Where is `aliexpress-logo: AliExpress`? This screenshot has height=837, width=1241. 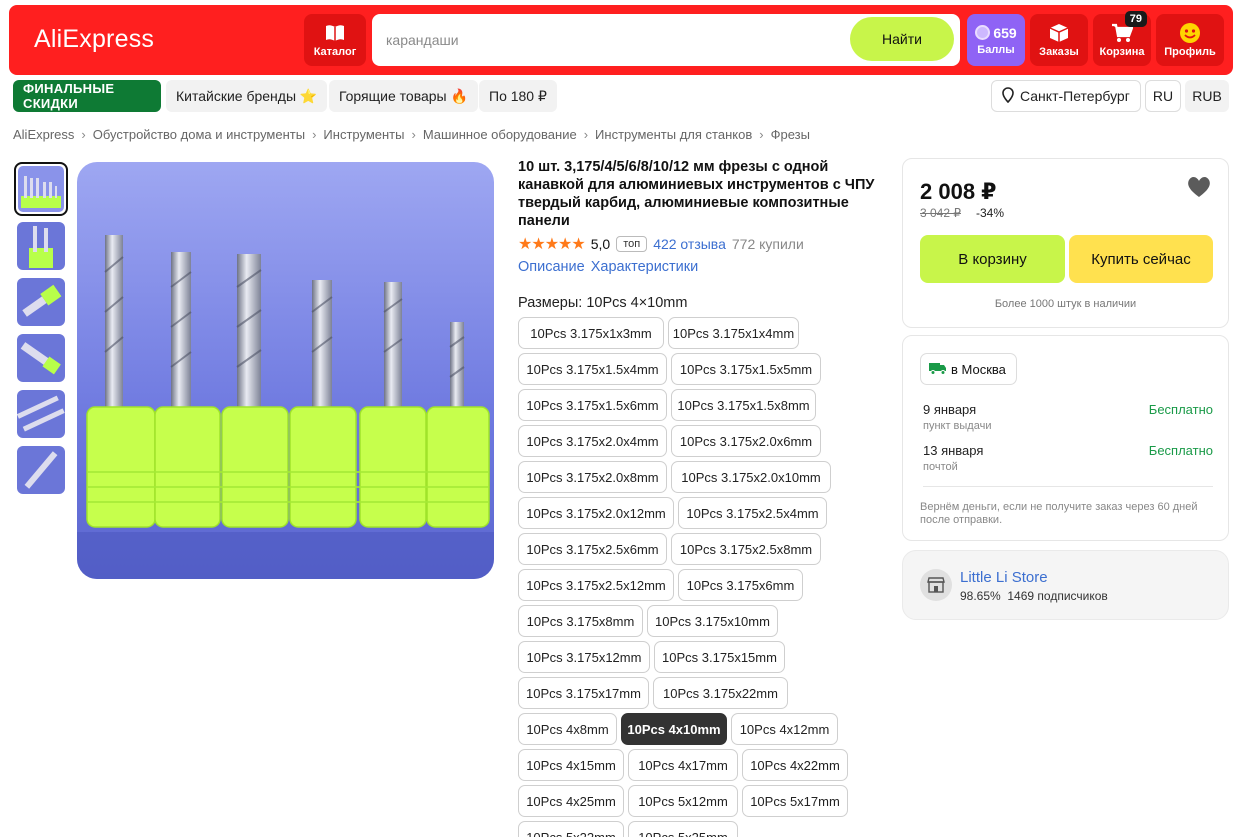 aliexpress-logo: AliExpress is located at coordinates (94, 39).